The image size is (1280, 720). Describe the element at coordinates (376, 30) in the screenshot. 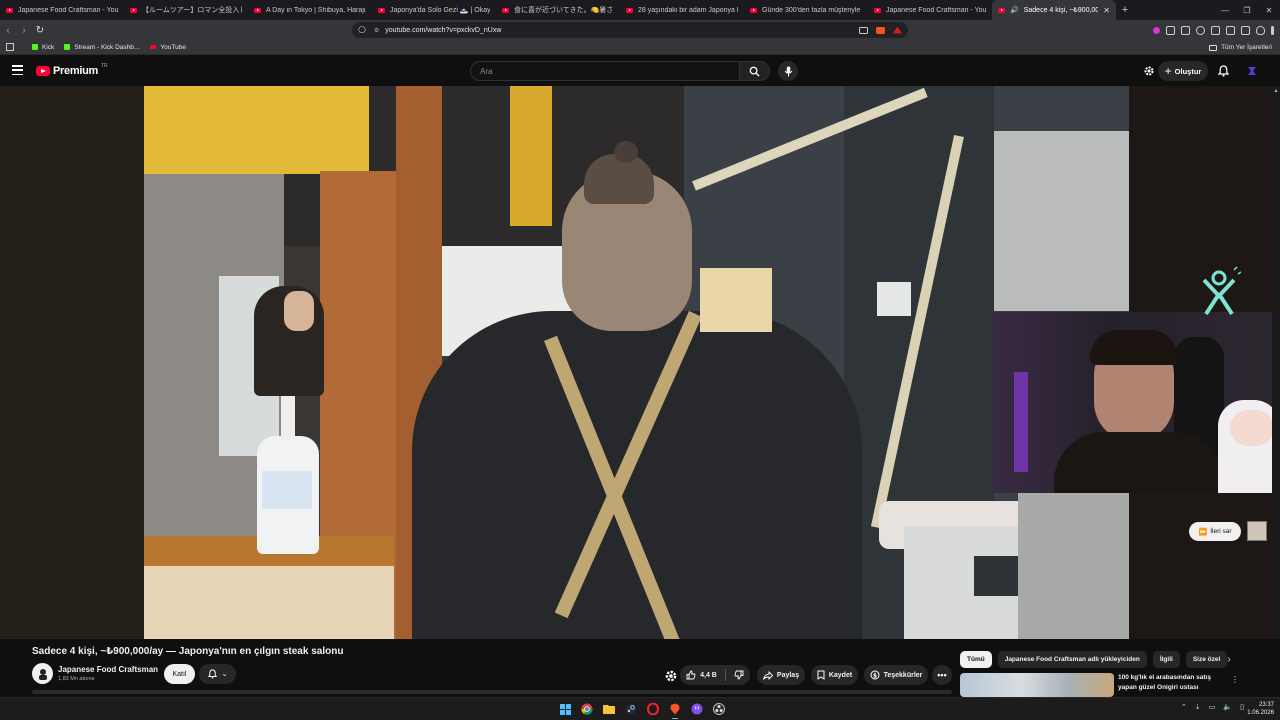

I see `site-info-icon: ⚙` at that location.